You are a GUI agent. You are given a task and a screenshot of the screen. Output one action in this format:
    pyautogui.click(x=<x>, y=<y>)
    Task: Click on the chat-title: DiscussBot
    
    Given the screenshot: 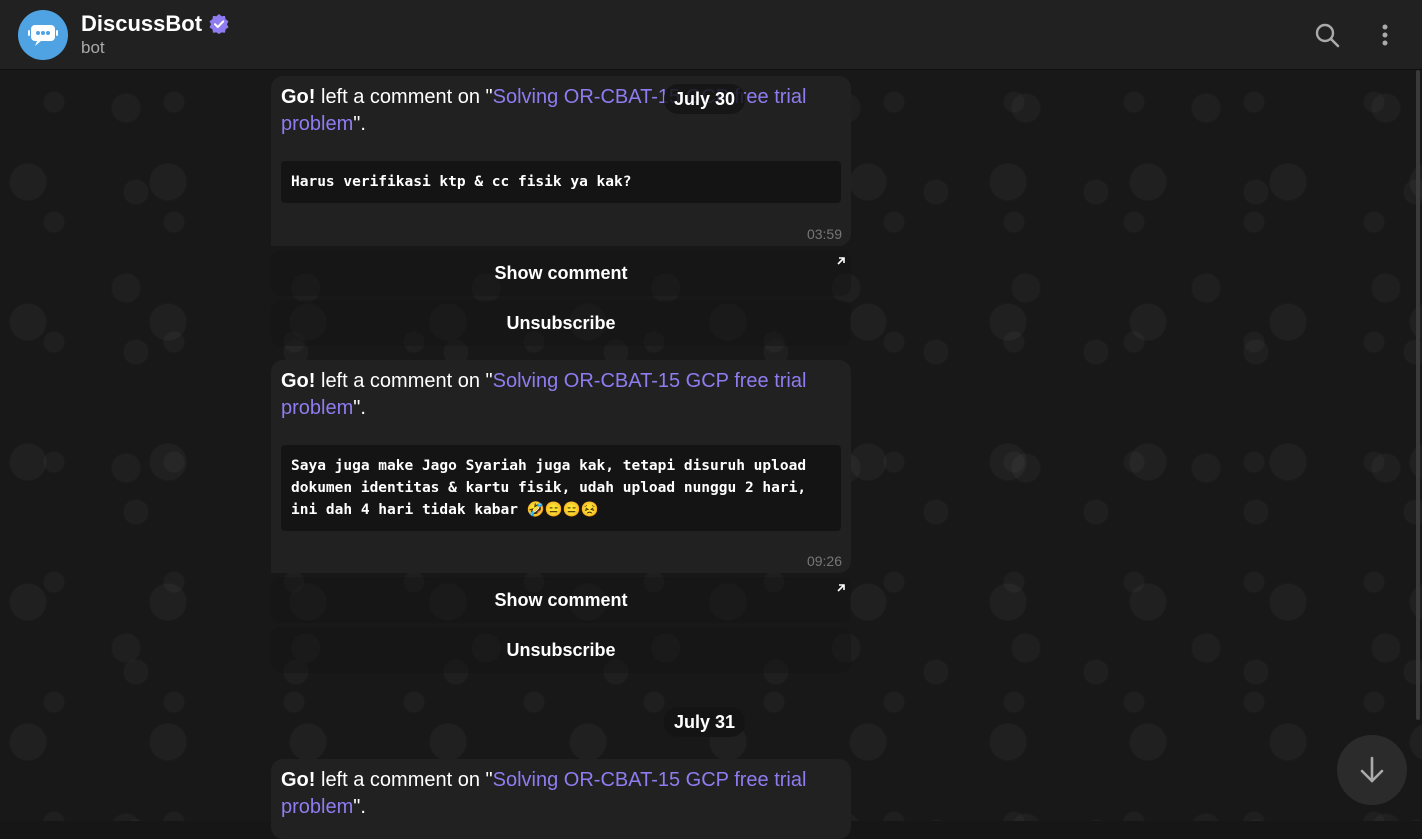 What is the action you would take?
    pyautogui.click(x=142, y=23)
    